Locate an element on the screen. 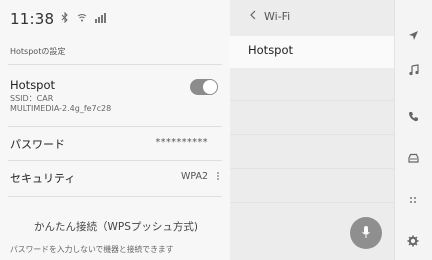 This screenshot has height=260, width=432. signal-bars-icon is located at coordinates (101, 19).